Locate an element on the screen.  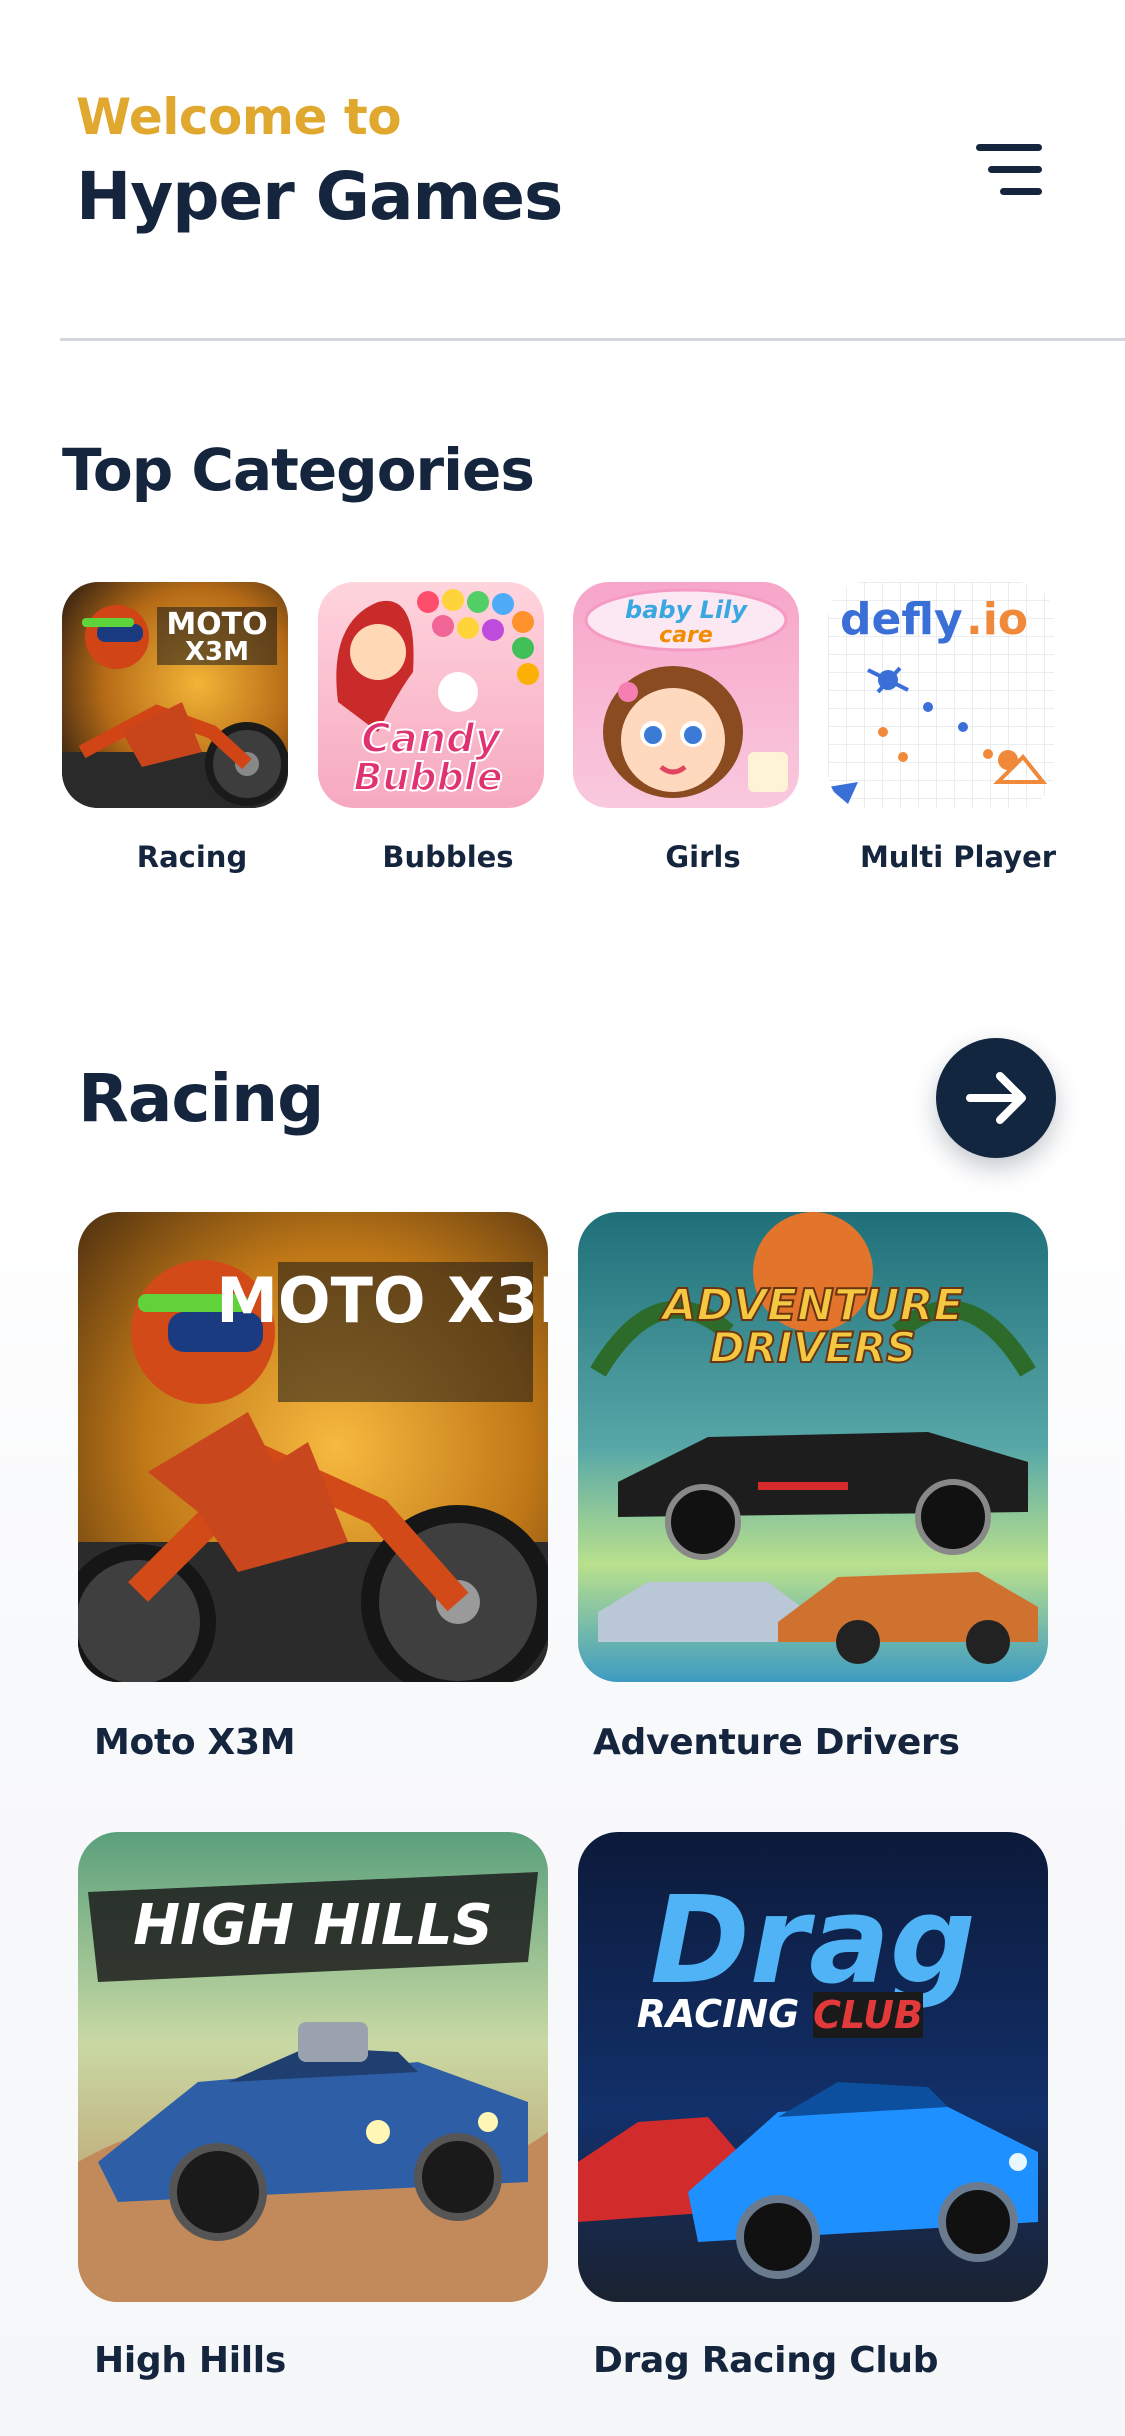
defly-text: defly is located at coordinates (901, 619).